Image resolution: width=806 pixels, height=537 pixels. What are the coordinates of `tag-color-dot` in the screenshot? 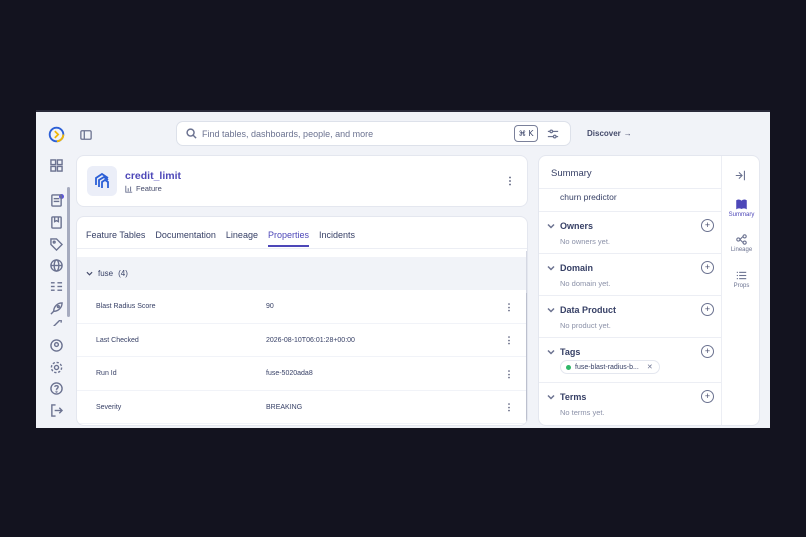 It's located at (568, 367).